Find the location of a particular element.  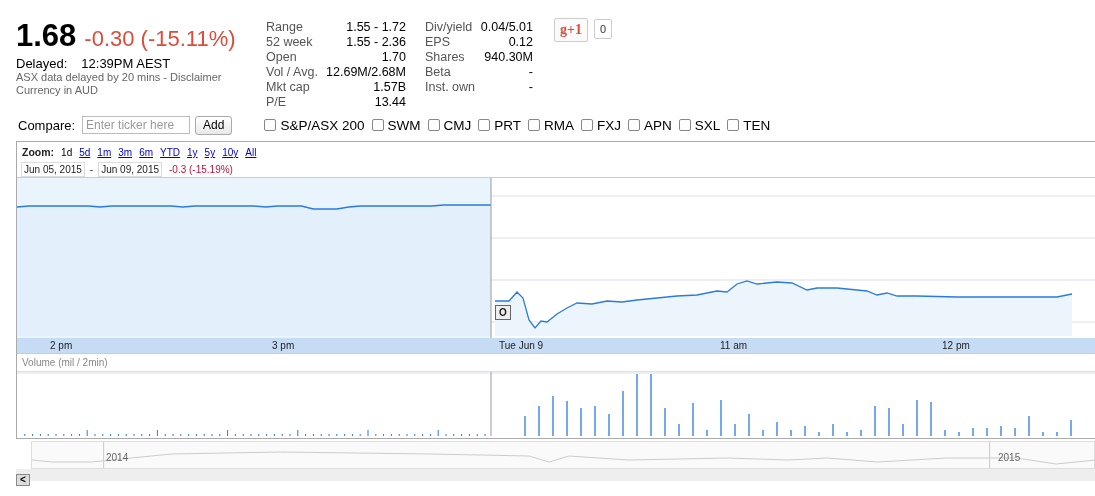

zoom-option: 3m is located at coordinates (125, 152).